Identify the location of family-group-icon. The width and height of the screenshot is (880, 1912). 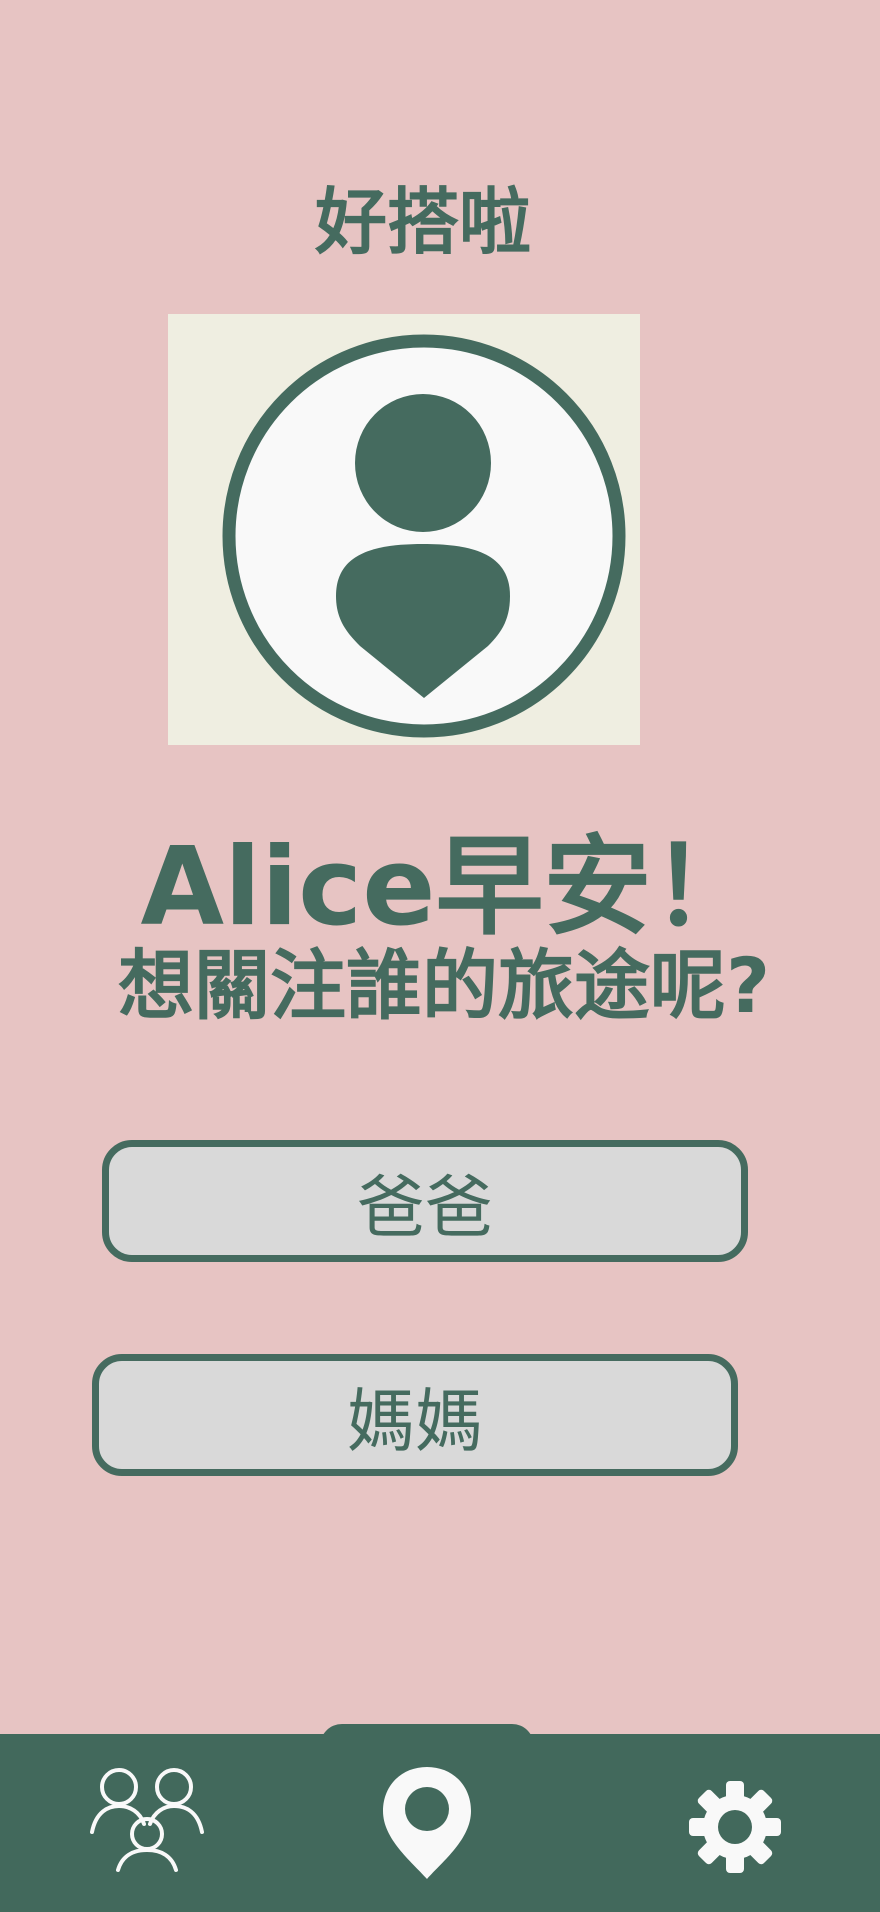
(147, 1820).